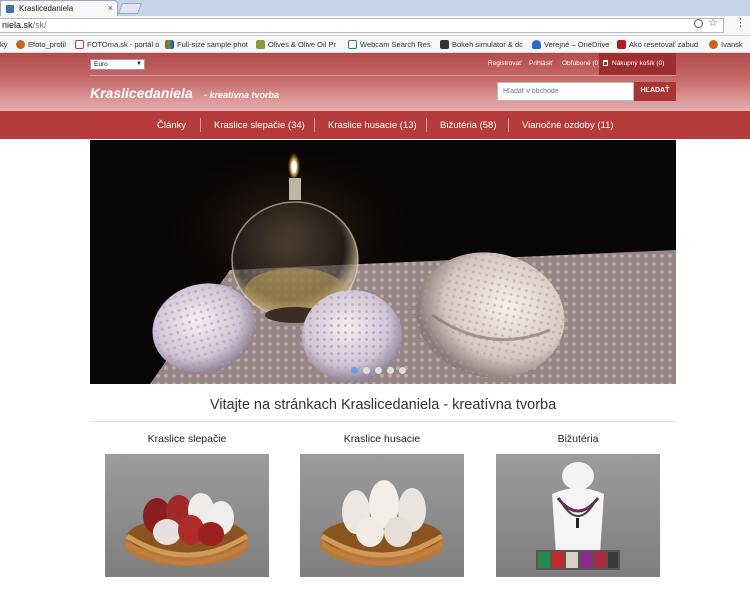 The width and height of the screenshot is (750, 590). What do you see at coordinates (212, 44) in the screenshot?
I see `bookmark-label: Full-size sample phot` at bounding box center [212, 44].